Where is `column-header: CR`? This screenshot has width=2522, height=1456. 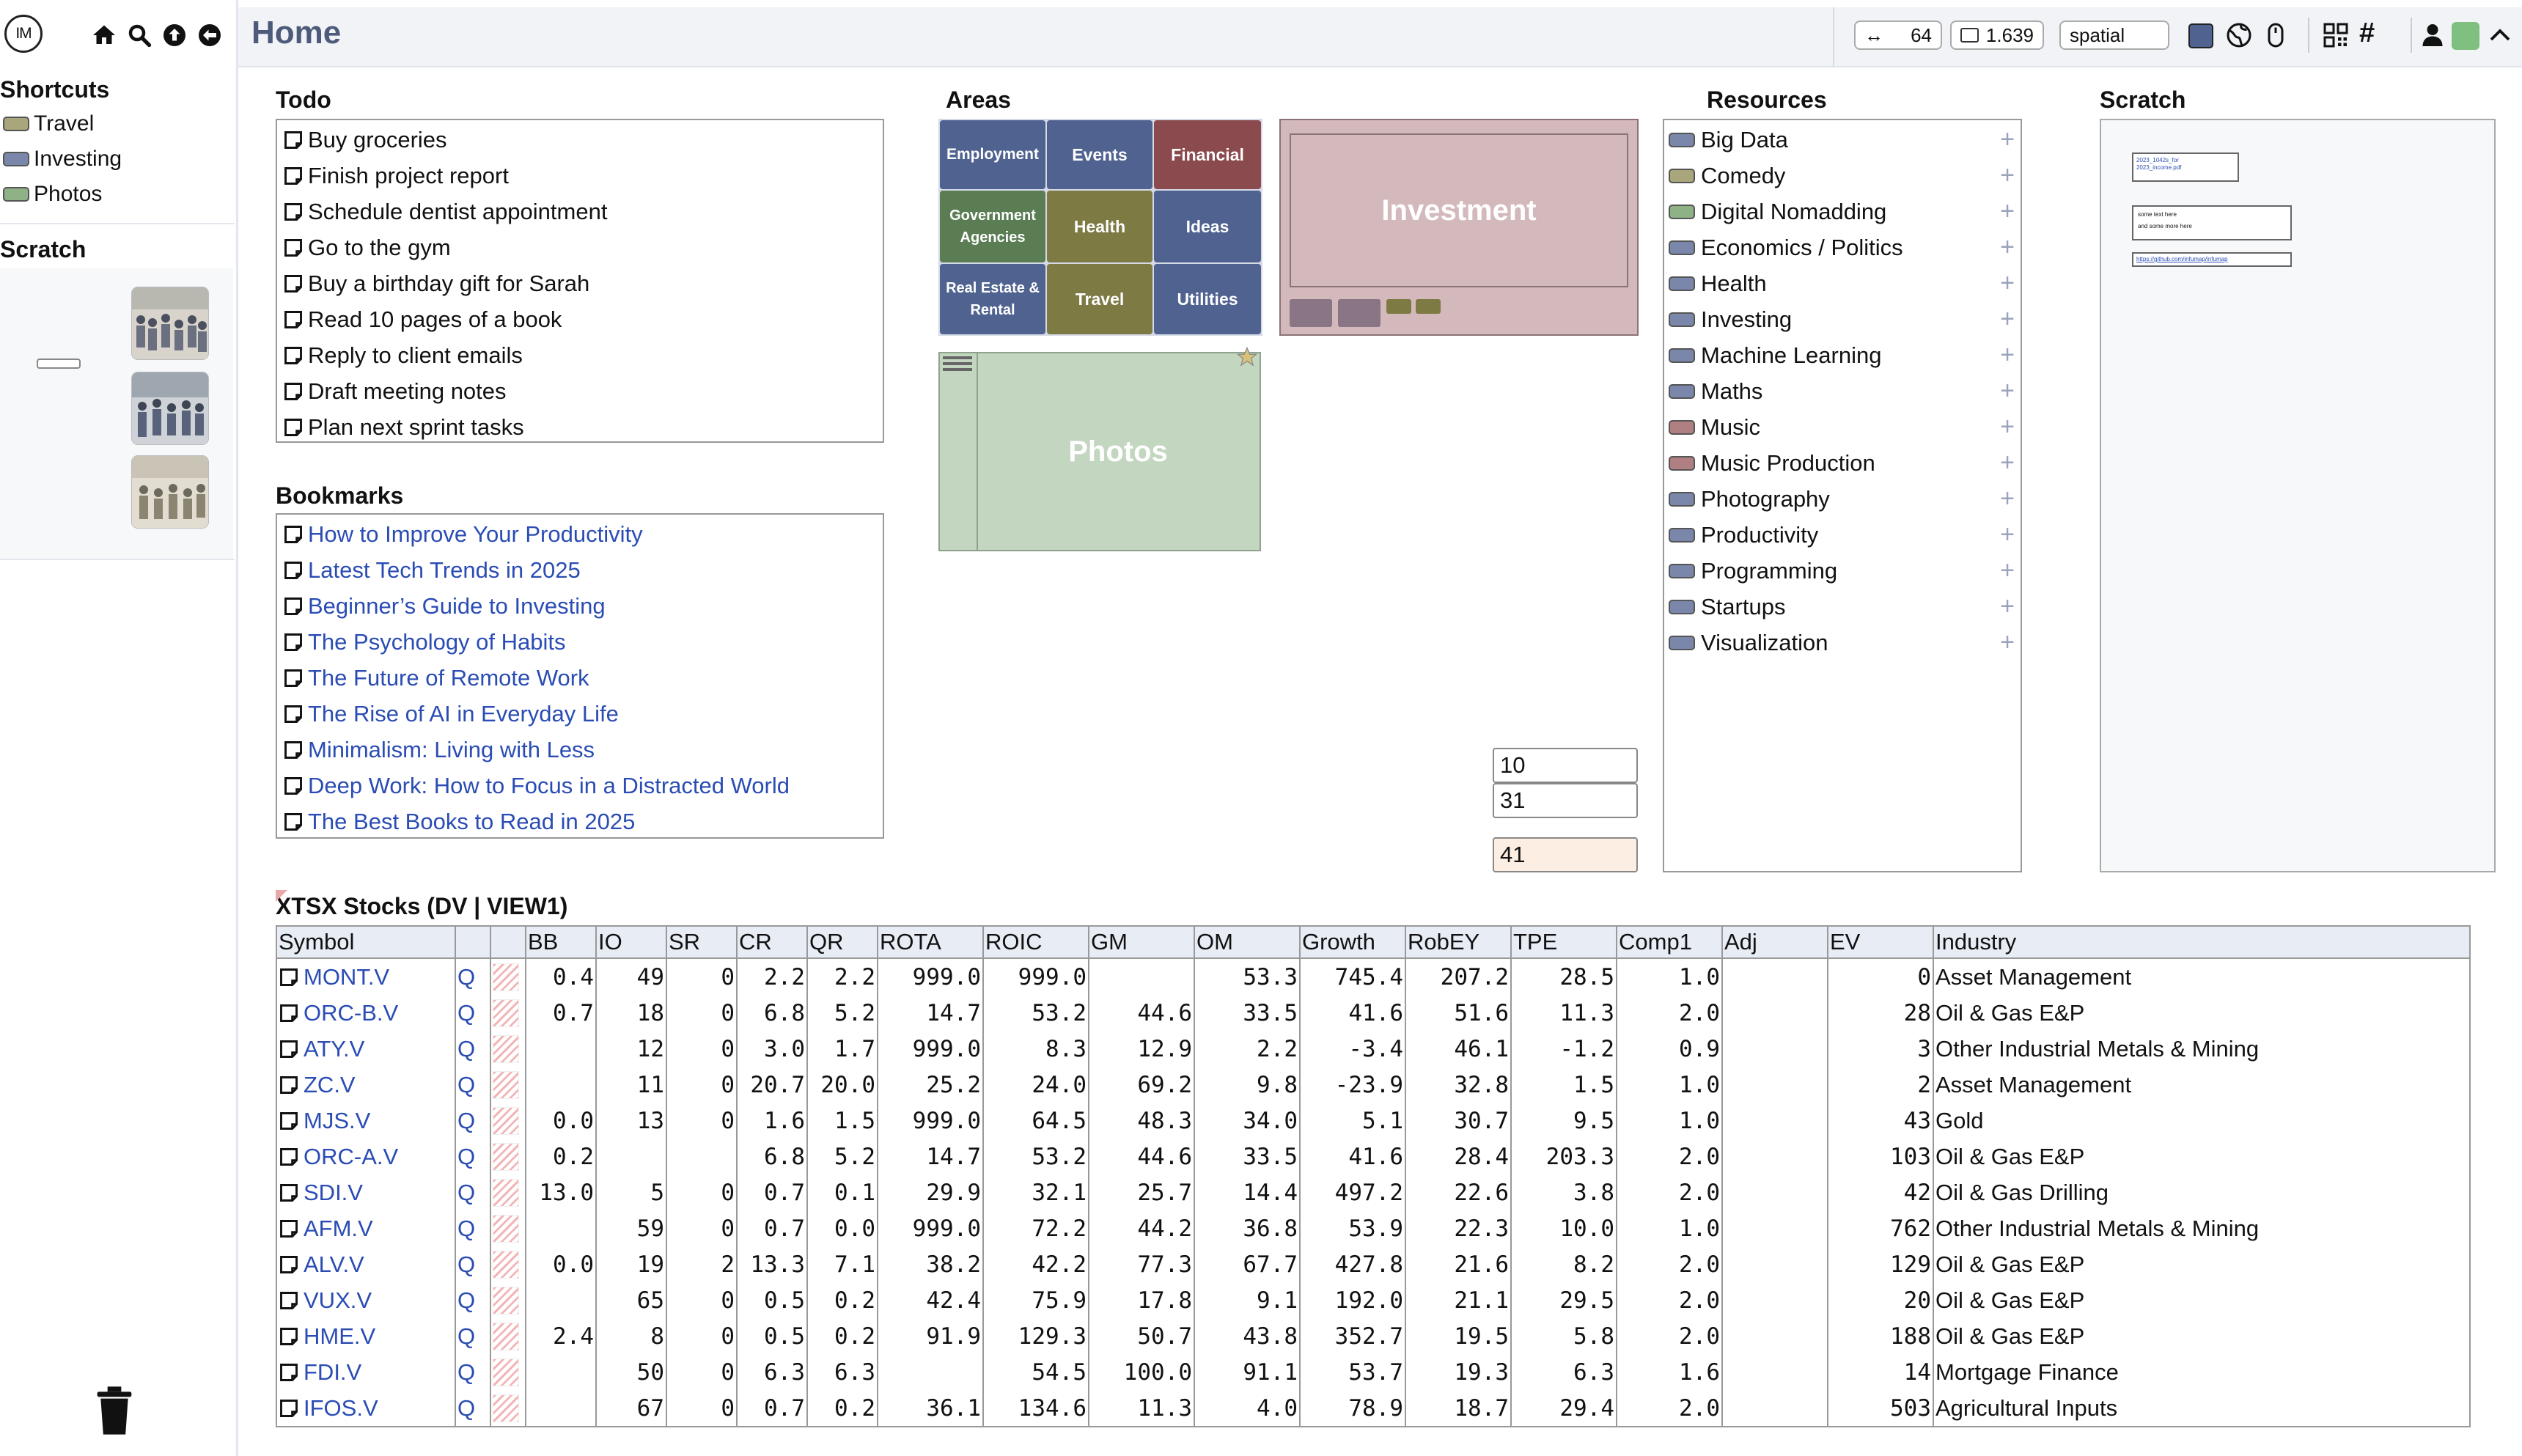
column-header: CR is located at coordinates (772, 942).